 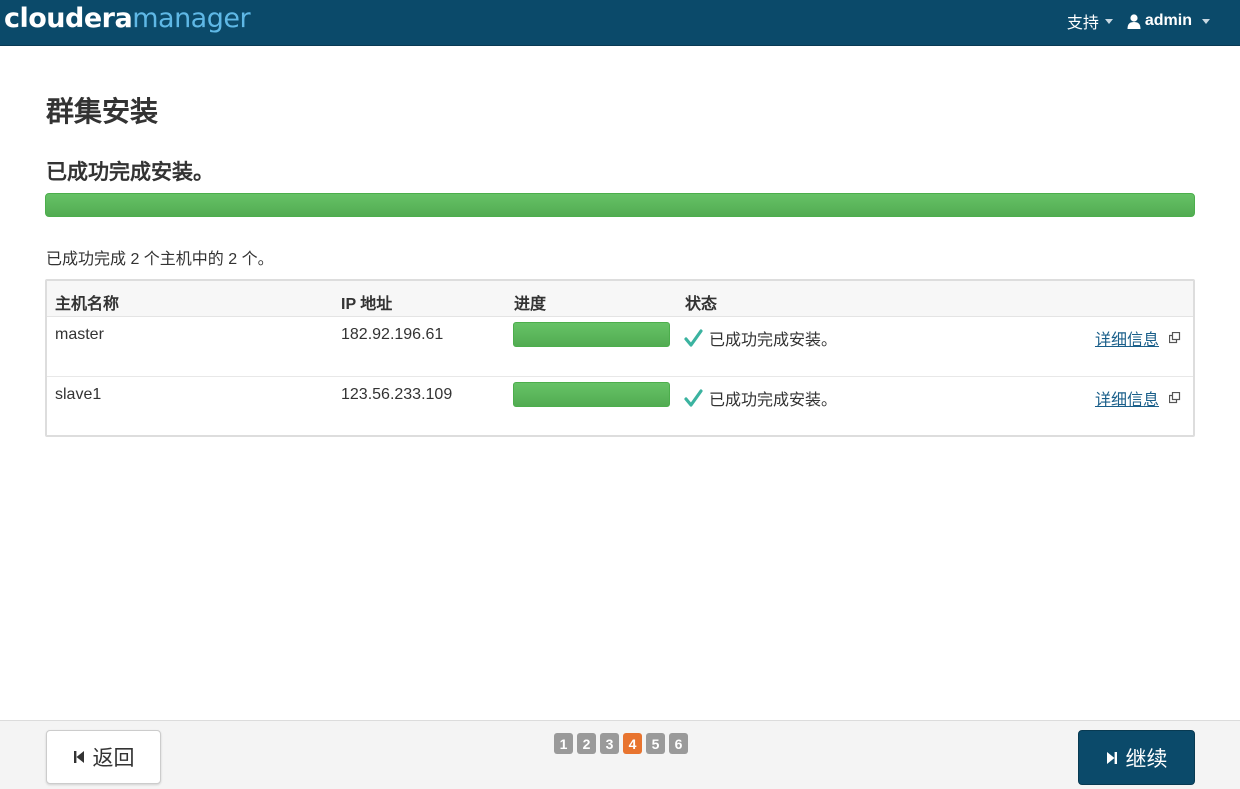 What do you see at coordinates (563, 743) in the screenshot?
I see `step-1: 1` at bounding box center [563, 743].